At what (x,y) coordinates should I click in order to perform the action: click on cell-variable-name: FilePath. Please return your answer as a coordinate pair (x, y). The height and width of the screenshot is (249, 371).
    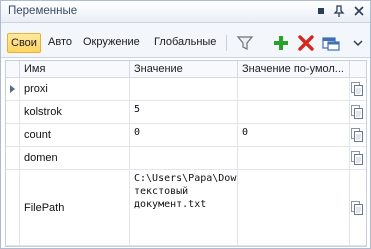
    Looking at the image, I should click on (75, 207).